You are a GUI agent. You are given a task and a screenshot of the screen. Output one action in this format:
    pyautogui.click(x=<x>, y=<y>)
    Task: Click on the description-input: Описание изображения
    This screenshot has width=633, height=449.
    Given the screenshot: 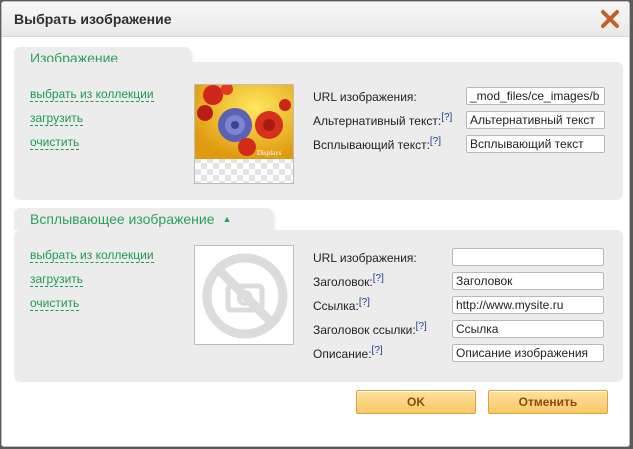 What is the action you would take?
    pyautogui.click(x=528, y=353)
    